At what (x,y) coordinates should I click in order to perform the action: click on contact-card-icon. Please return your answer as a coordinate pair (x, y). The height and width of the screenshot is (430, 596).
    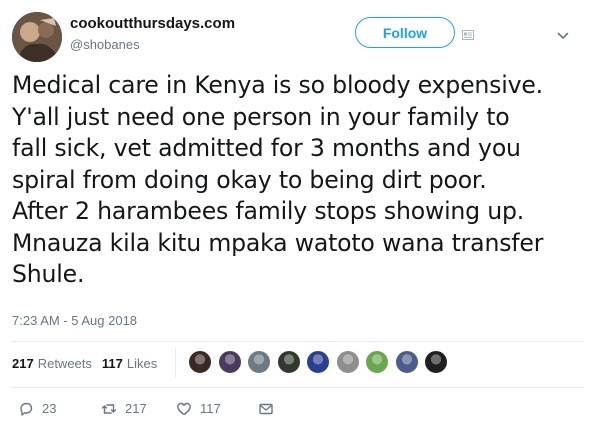
    Looking at the image, I should click on (468, 33).